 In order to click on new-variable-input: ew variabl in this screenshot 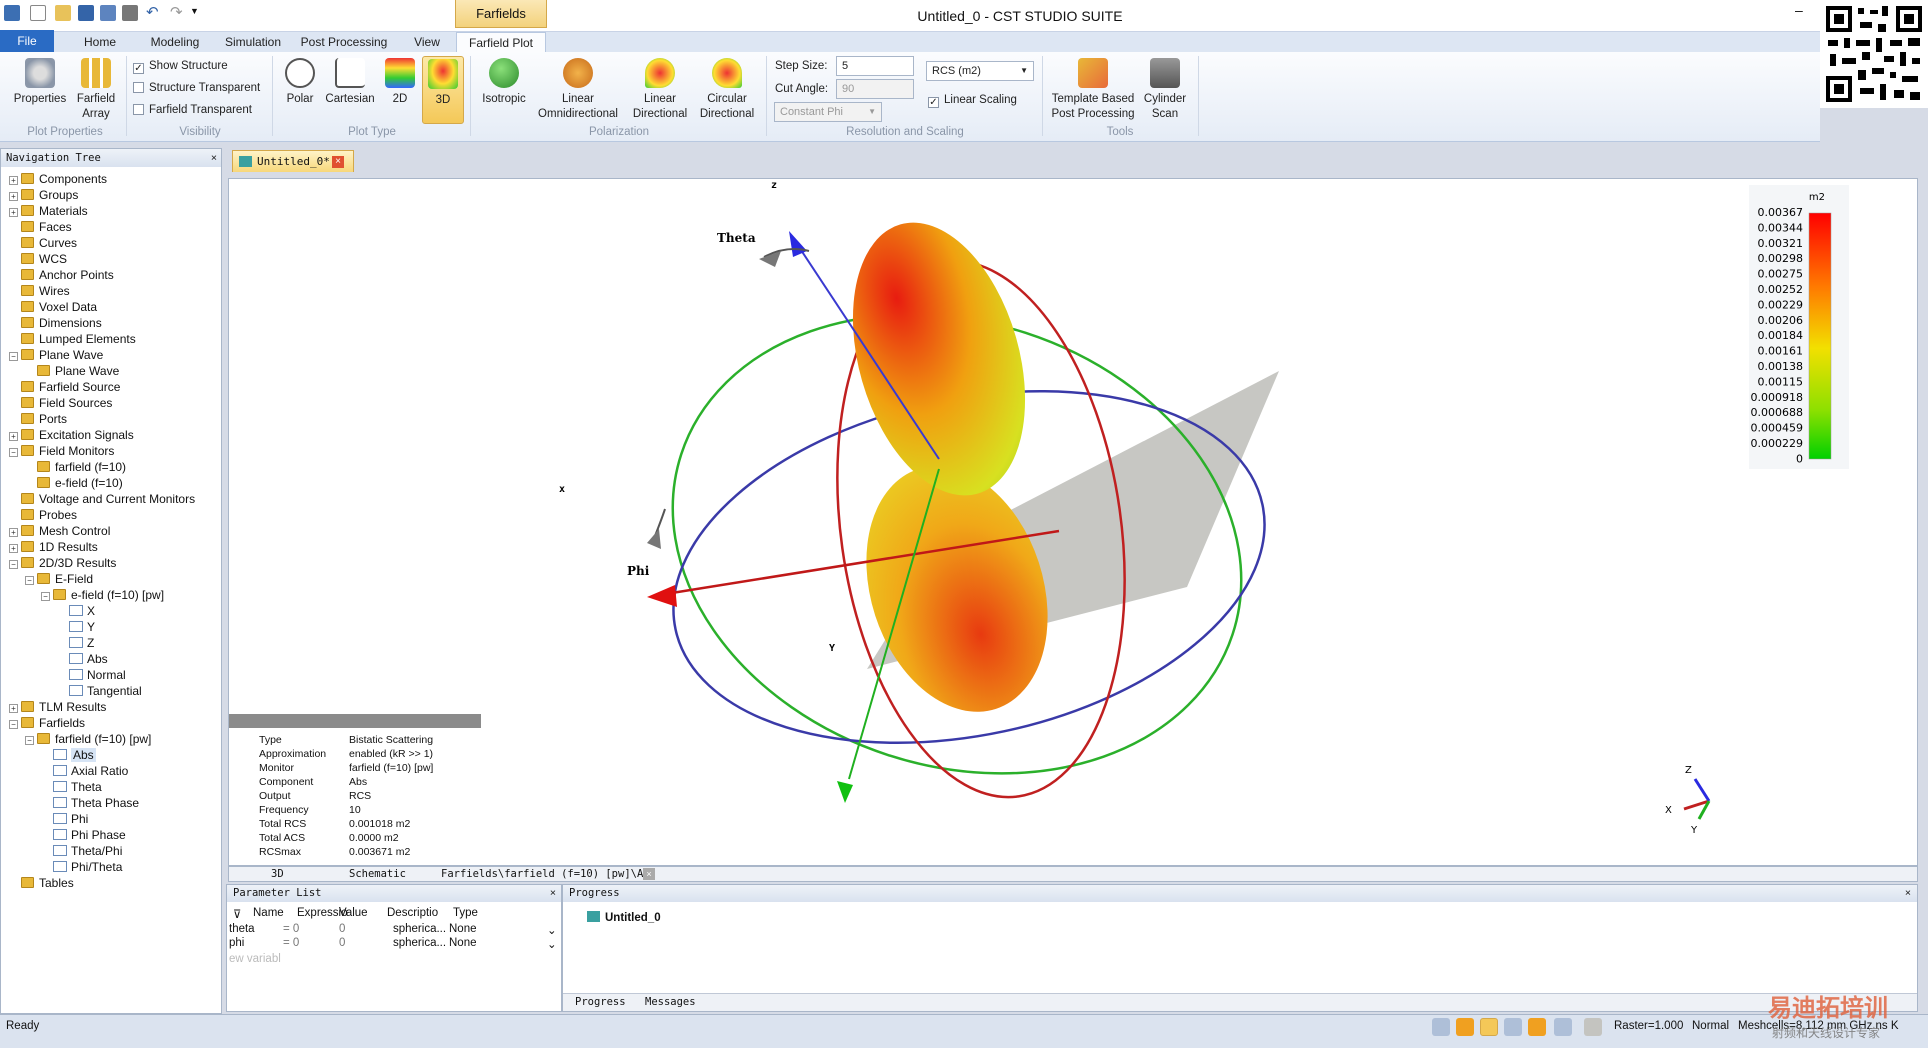, I will do `click(255, 959)`.